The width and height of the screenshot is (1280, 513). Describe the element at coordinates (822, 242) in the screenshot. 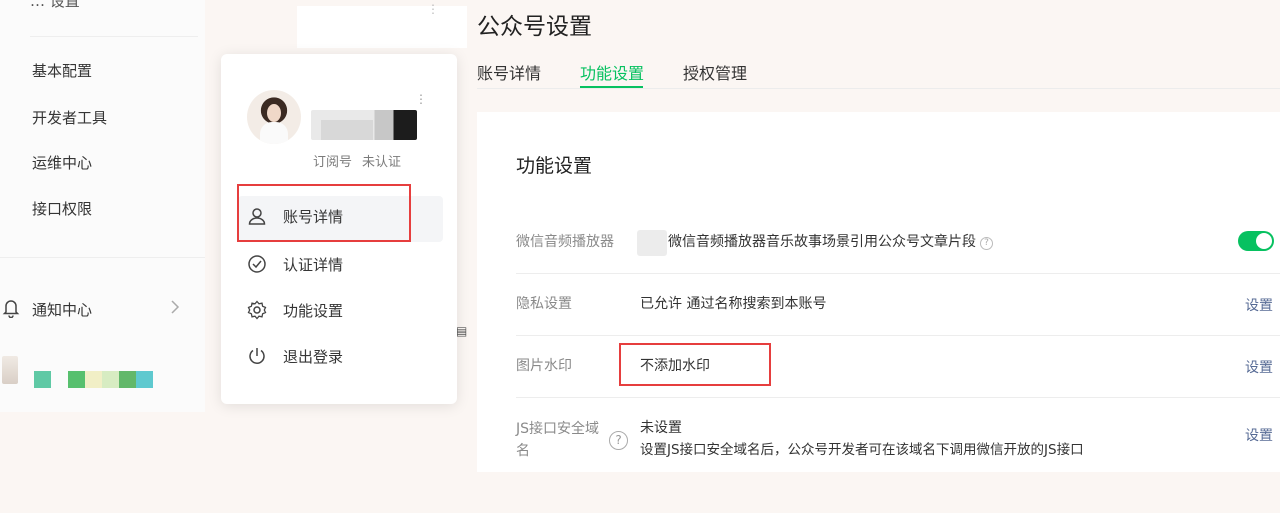

I see `row-value-text: 微信音频播放器音乐故事场景引用公众号文章片段` at that location.